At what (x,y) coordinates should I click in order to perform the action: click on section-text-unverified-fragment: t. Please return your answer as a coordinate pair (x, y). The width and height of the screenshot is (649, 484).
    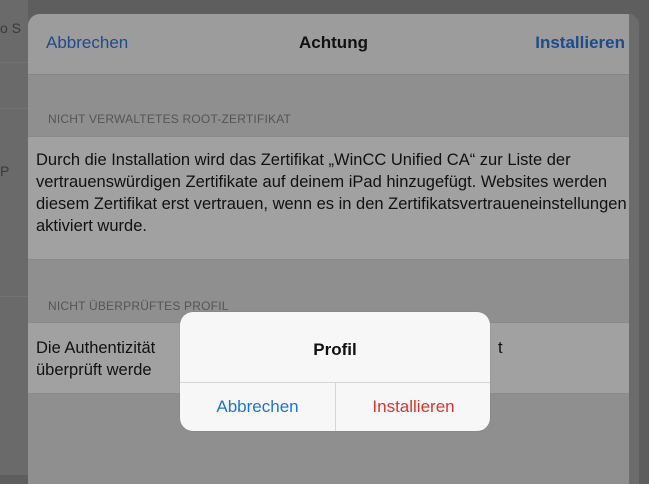
    Looking at the image, I should click on (500, 348).